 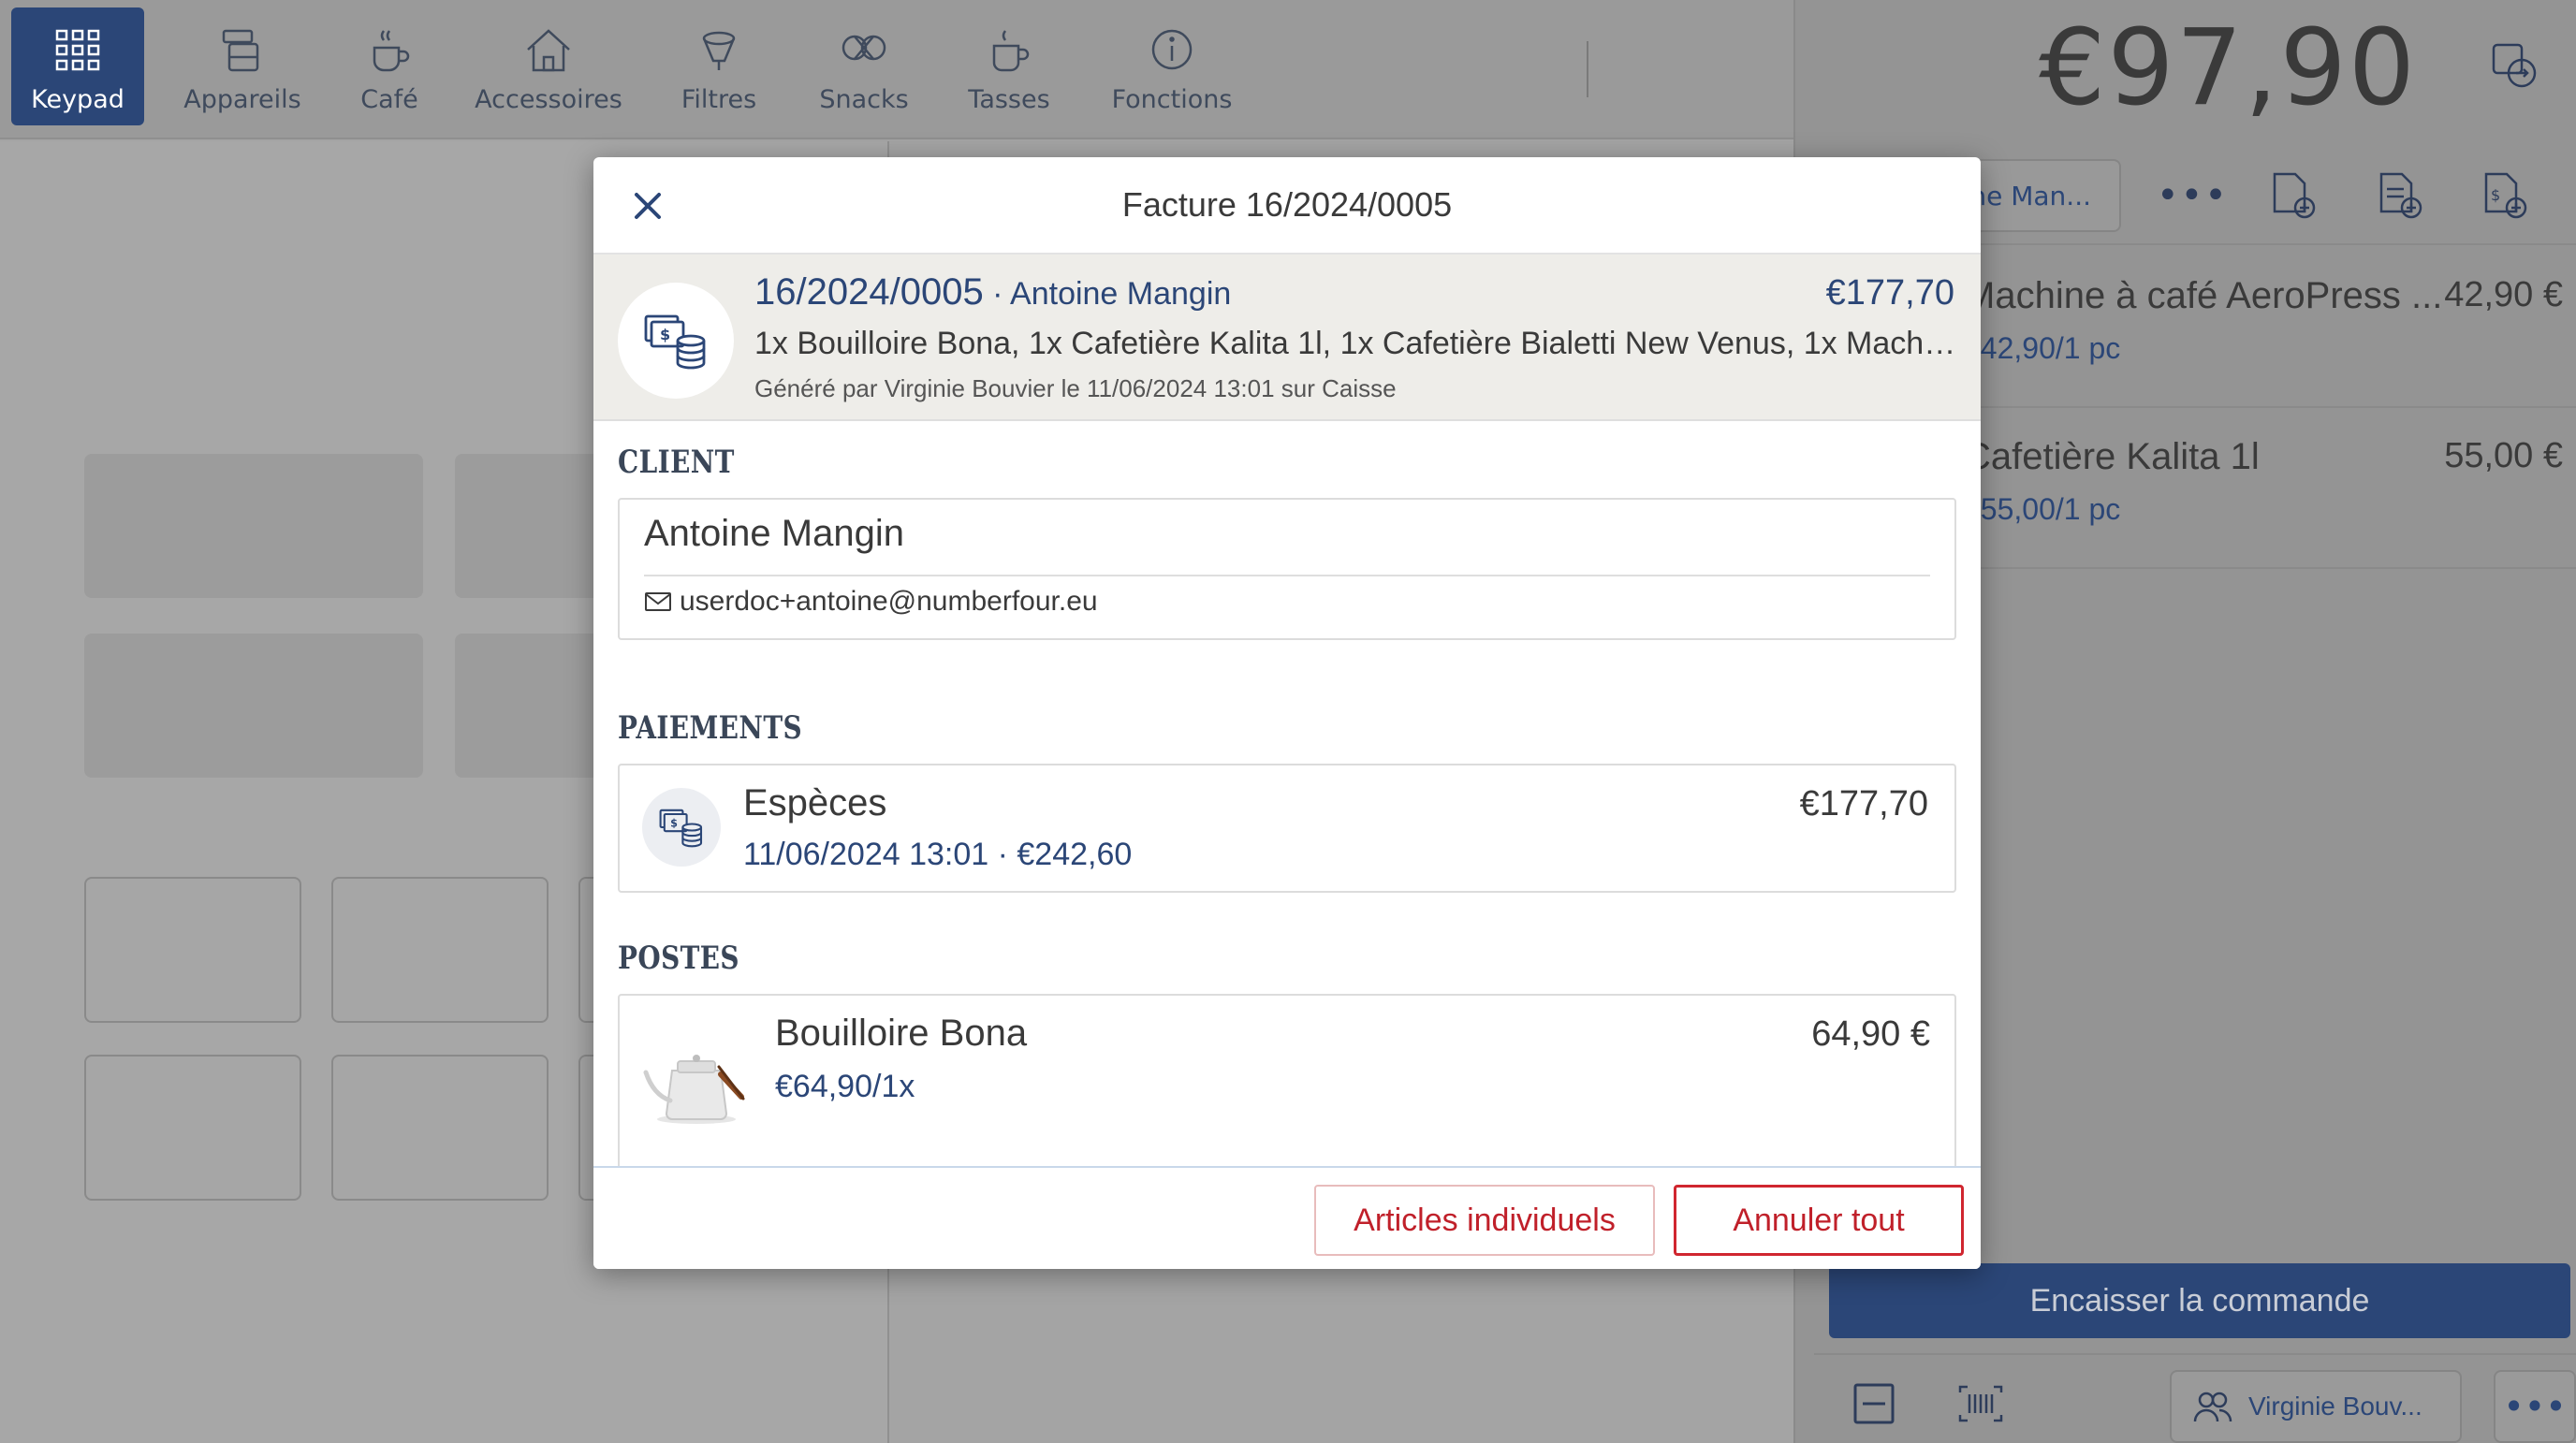 I want to click on mail-icon, so click(x=658, y=601).